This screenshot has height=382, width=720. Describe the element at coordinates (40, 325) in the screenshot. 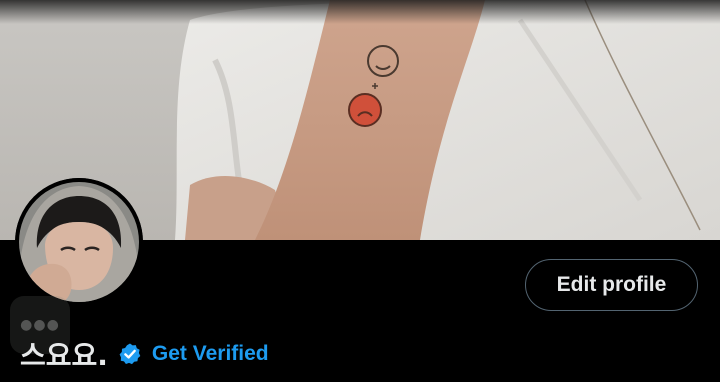

I see `more-dots-icon: ●●●` at that location.